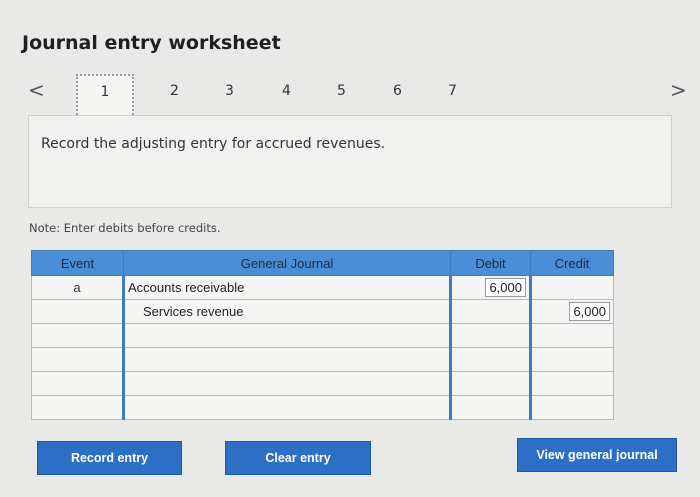  What do you see at coordinates (109, 458) in the screenshot?
I see `record-entry-button: Record entry` at bounding box center [109, 458].